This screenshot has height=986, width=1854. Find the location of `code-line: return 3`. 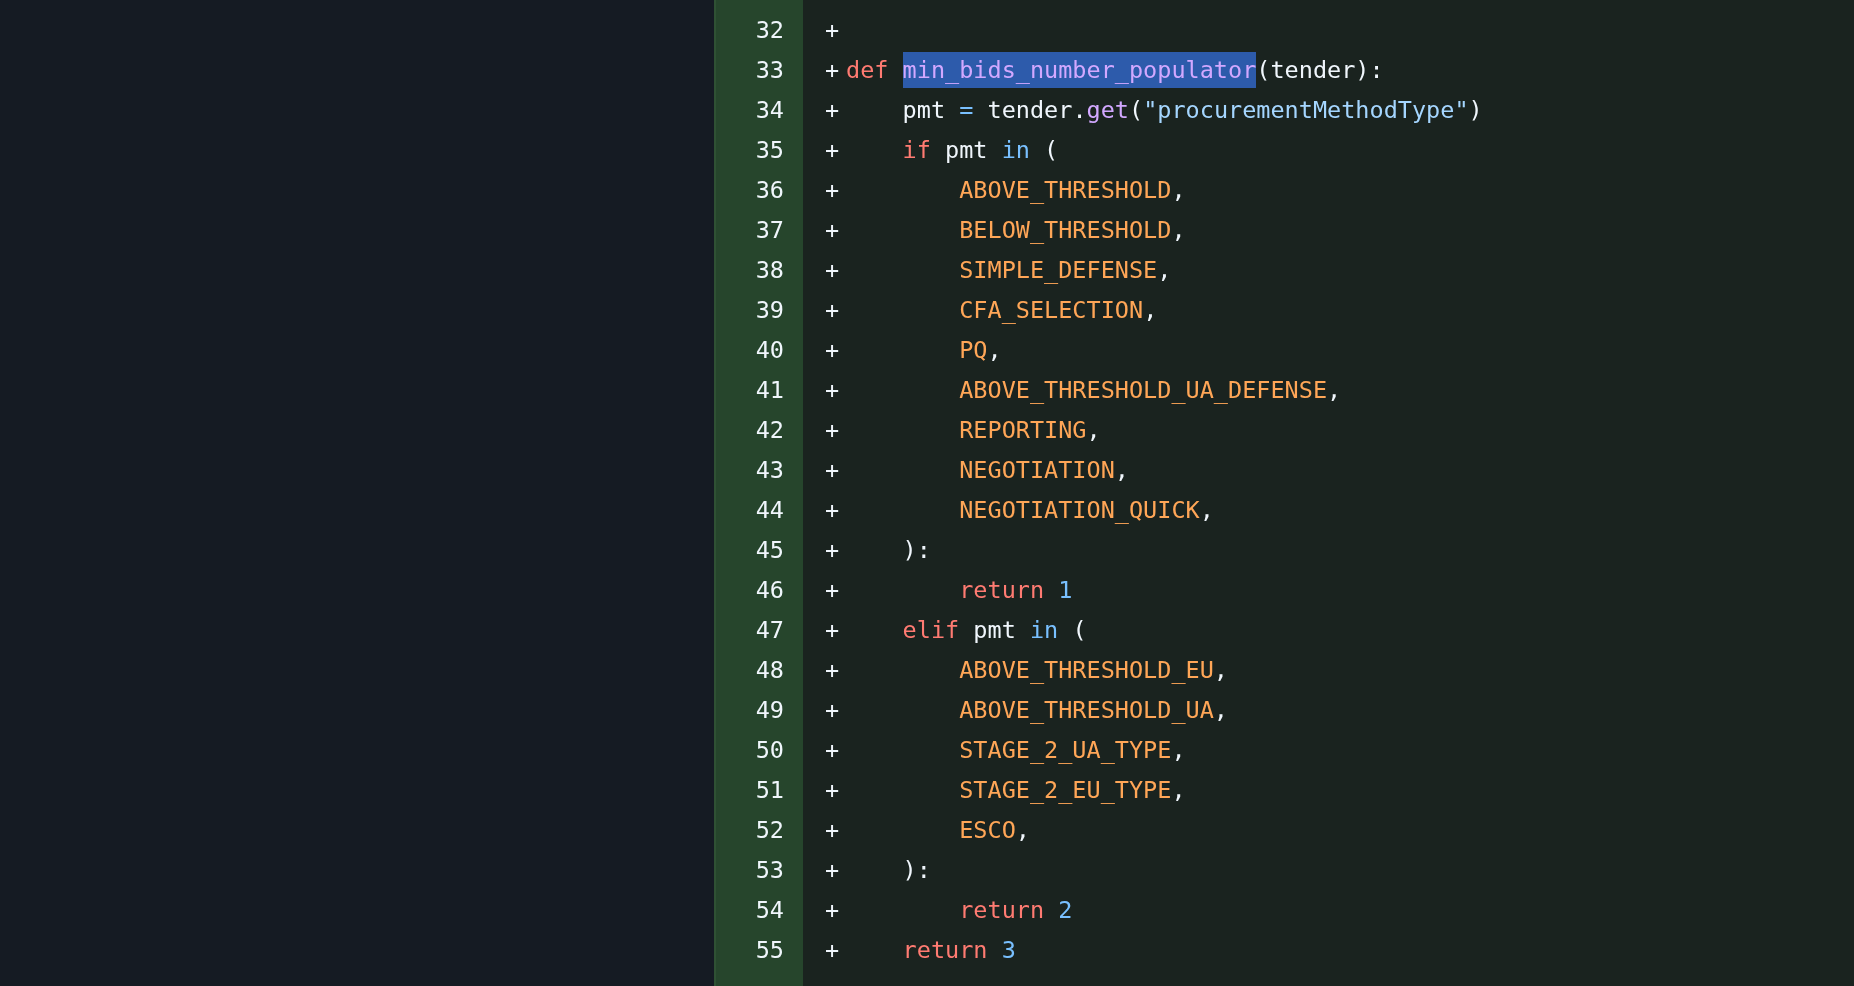

code-line: return 3 is located at coordinates (958, 950).